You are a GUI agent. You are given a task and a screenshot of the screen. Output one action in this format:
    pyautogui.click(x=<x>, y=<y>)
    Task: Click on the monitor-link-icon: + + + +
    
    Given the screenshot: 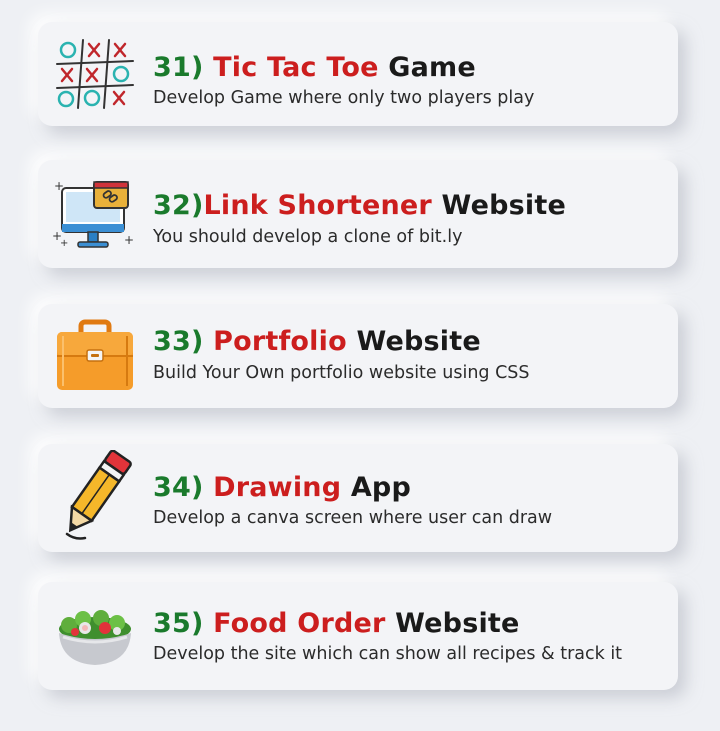 What is the action you would take?
    pyautogui.click(x=95, y=214)
    